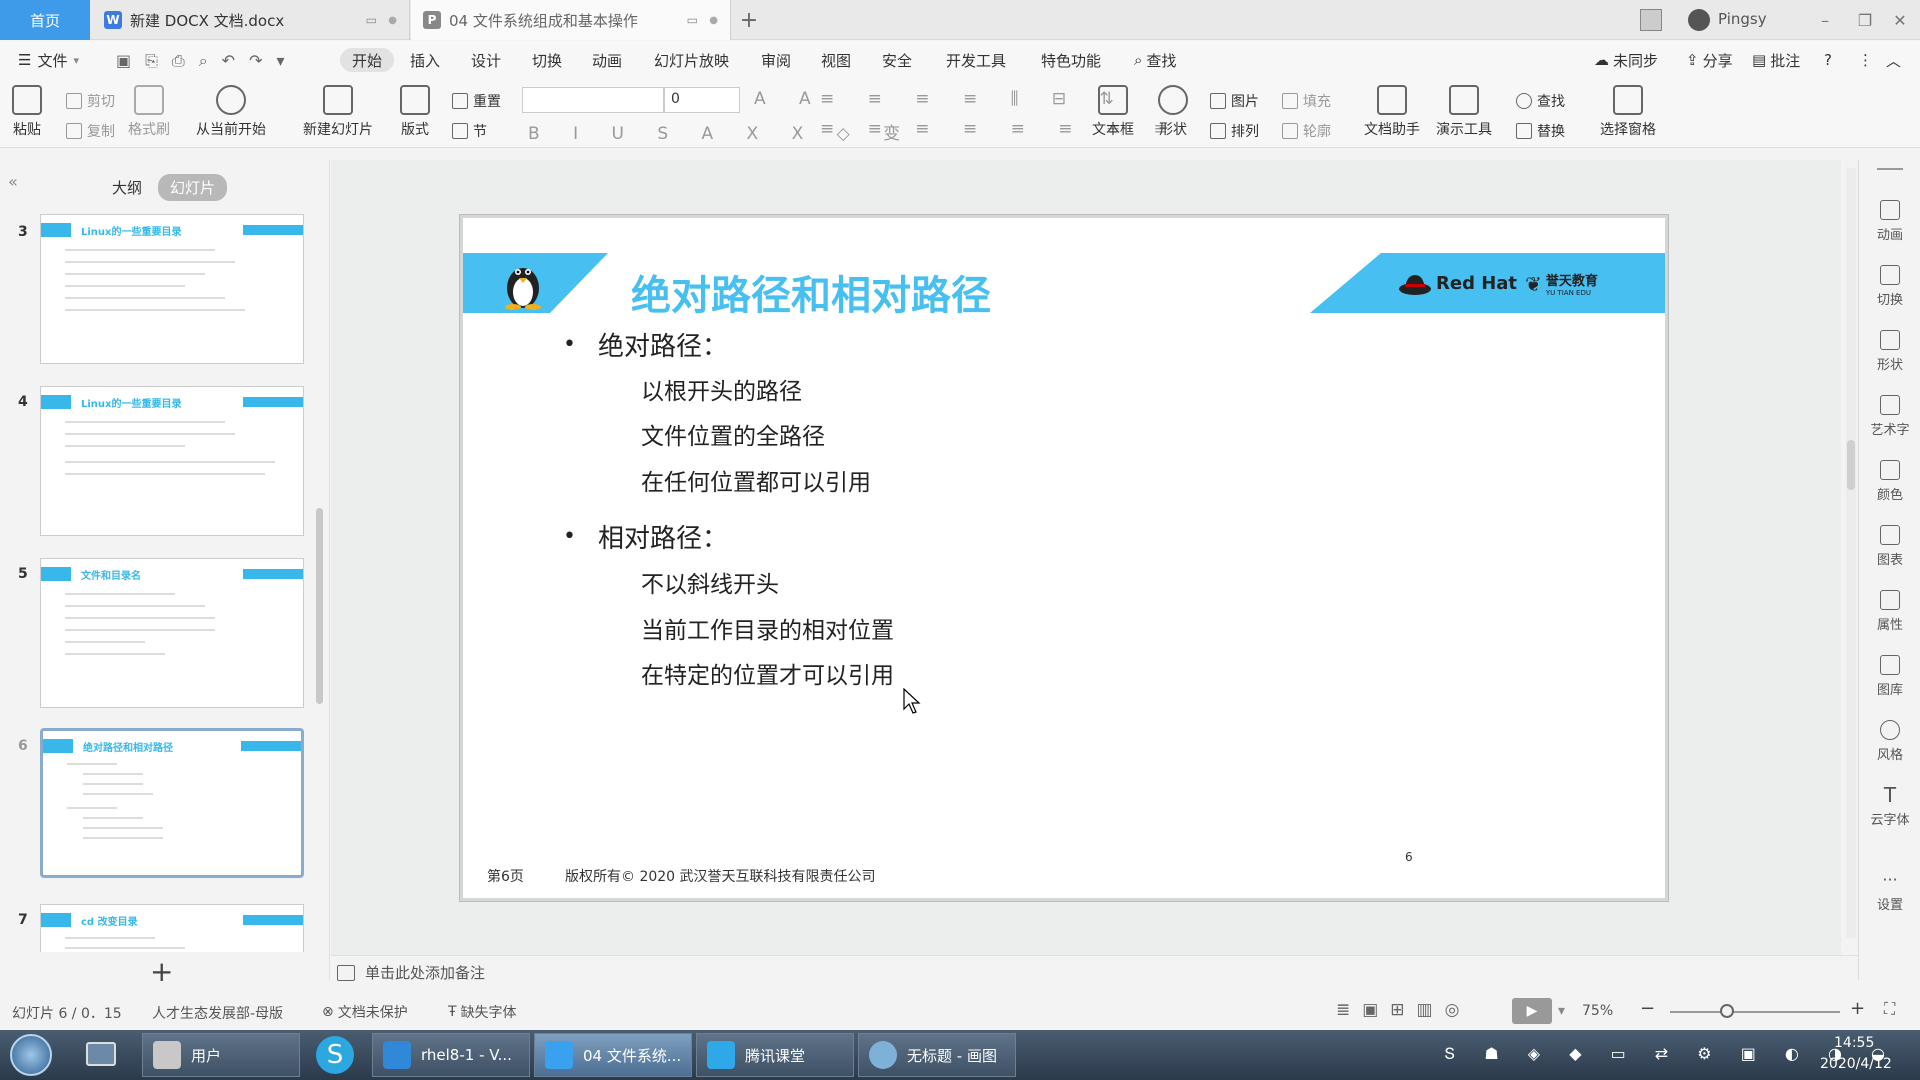 The width and height of the screenshot is (1920, 1080). Describe the element at coordinates (1851, 553) in the screenshot. I see `canvas-scrollbar-track` at that location.